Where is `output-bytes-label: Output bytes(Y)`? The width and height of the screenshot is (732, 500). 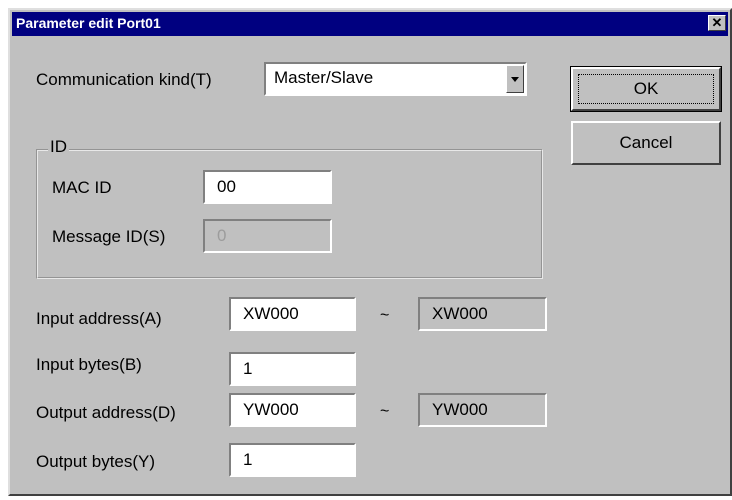 output-bytes-label: Output bytes(Y) is located at coordinates (96, 461).